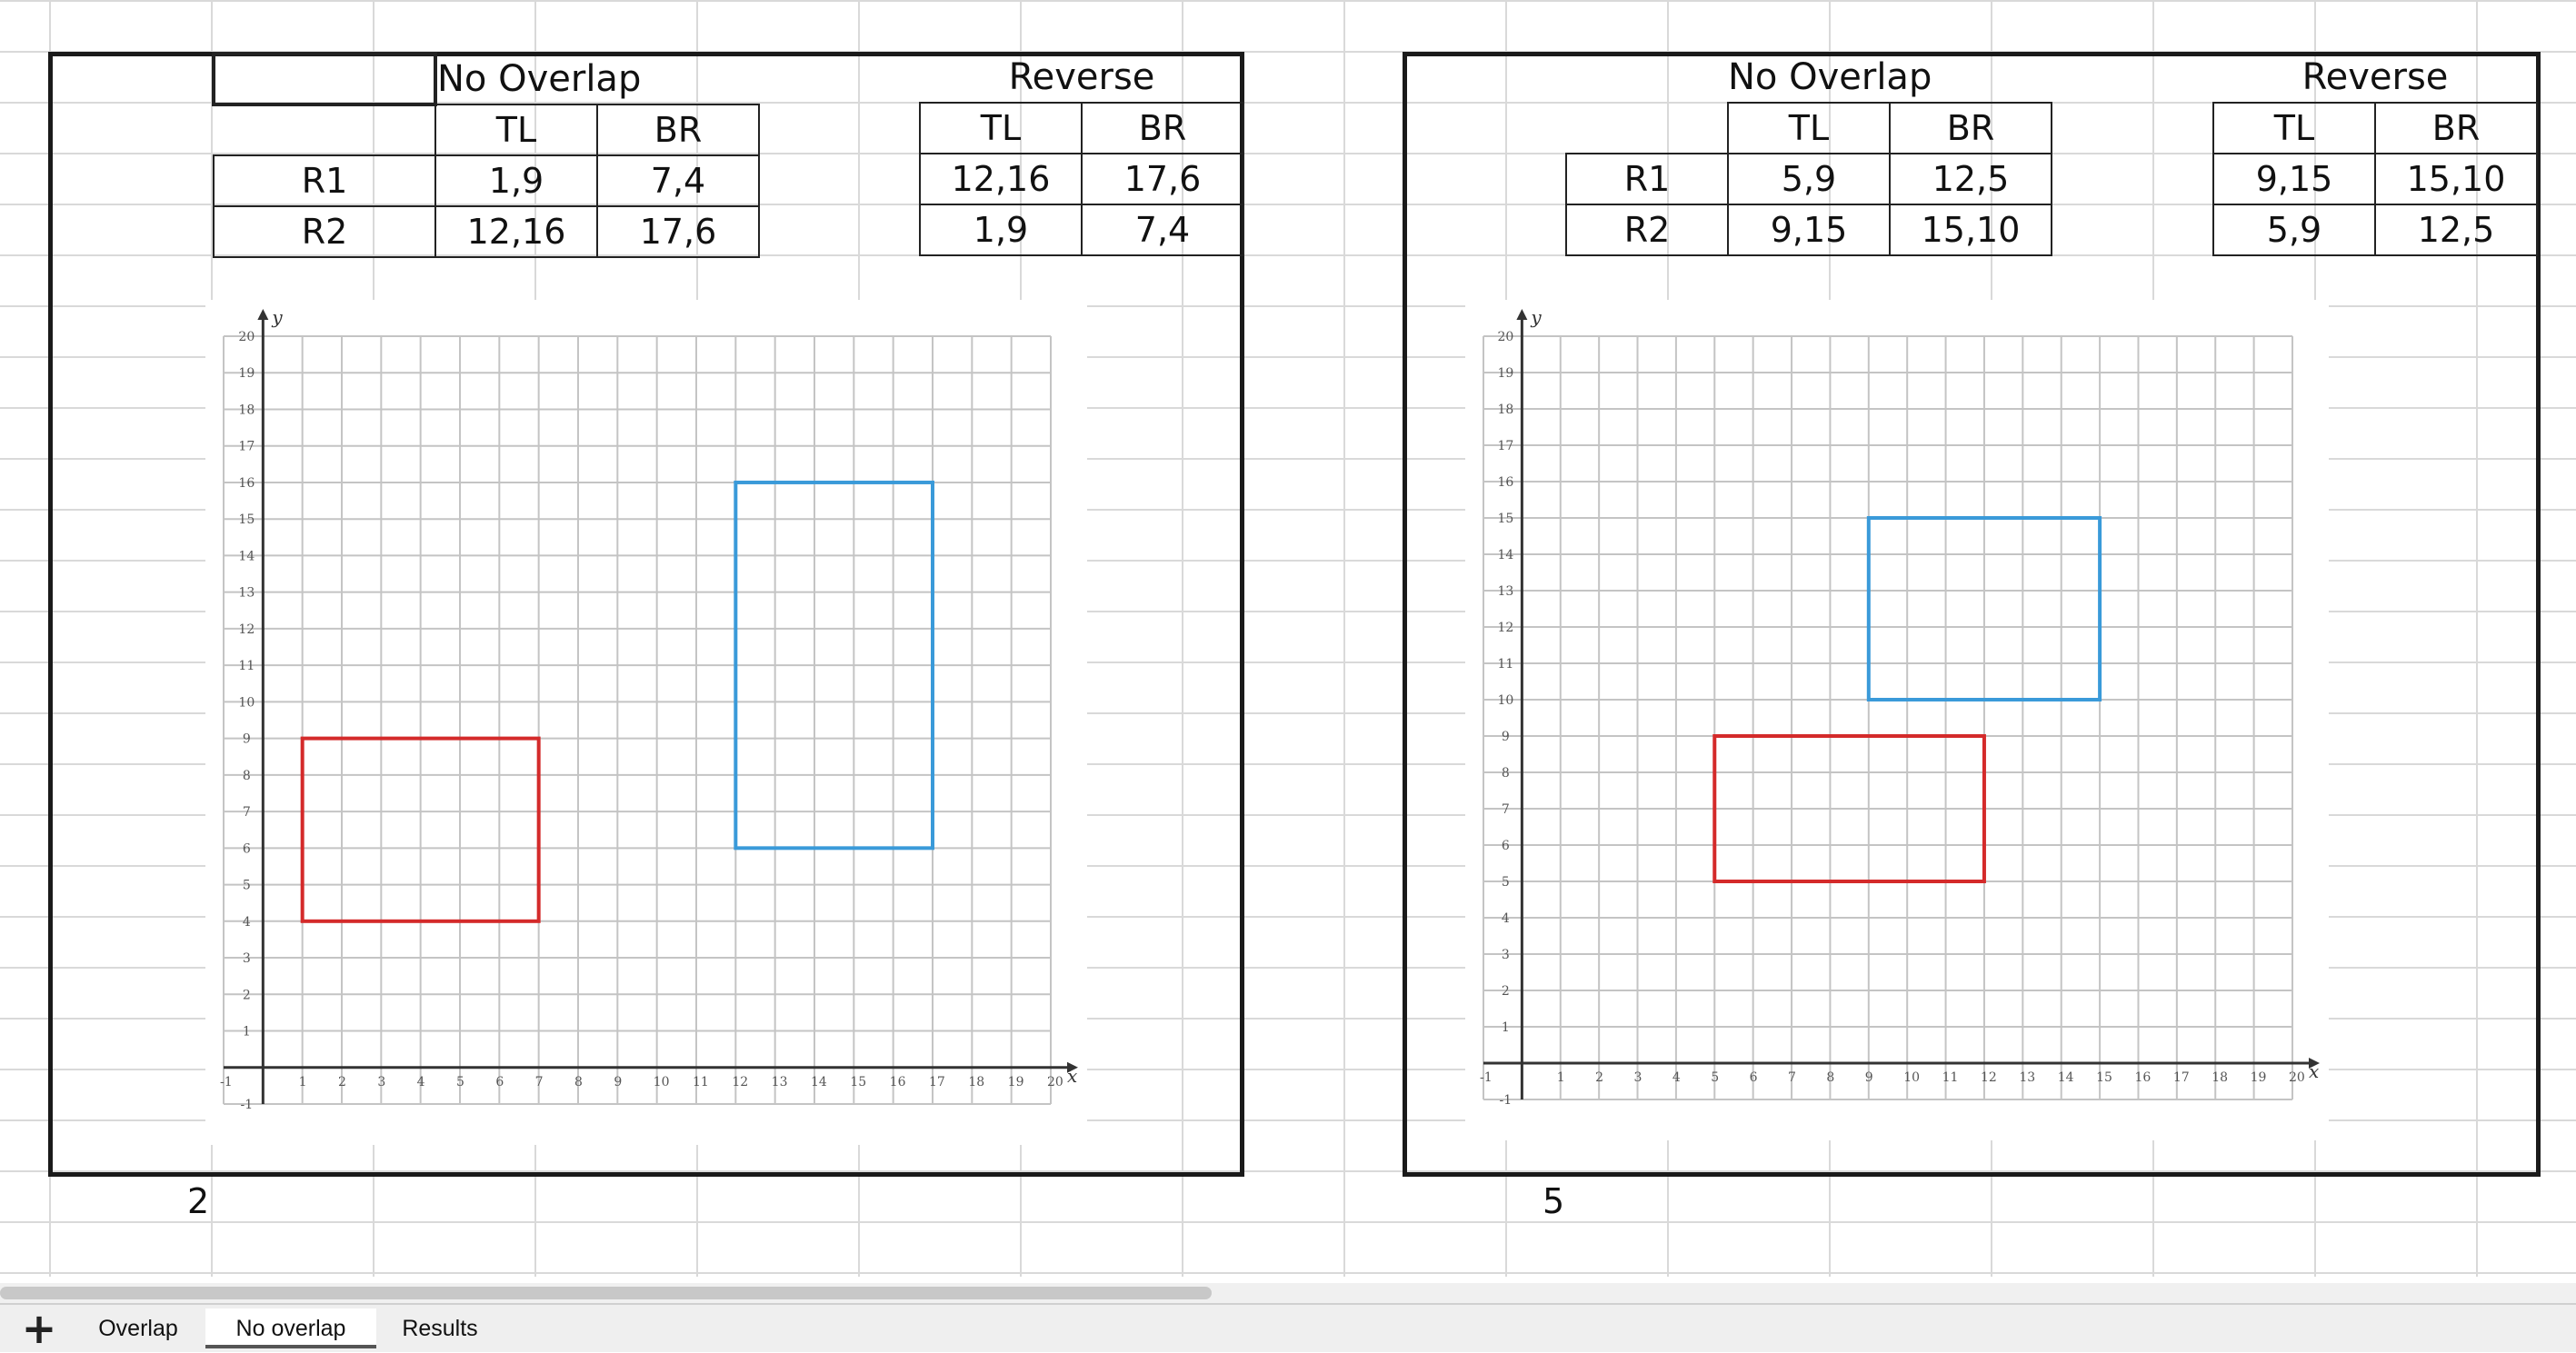 This screenshot has height=1353, width=2576. Describe the element at coordinates (1647, 179) in the screenshot. I see `row-label: R1` at that location.